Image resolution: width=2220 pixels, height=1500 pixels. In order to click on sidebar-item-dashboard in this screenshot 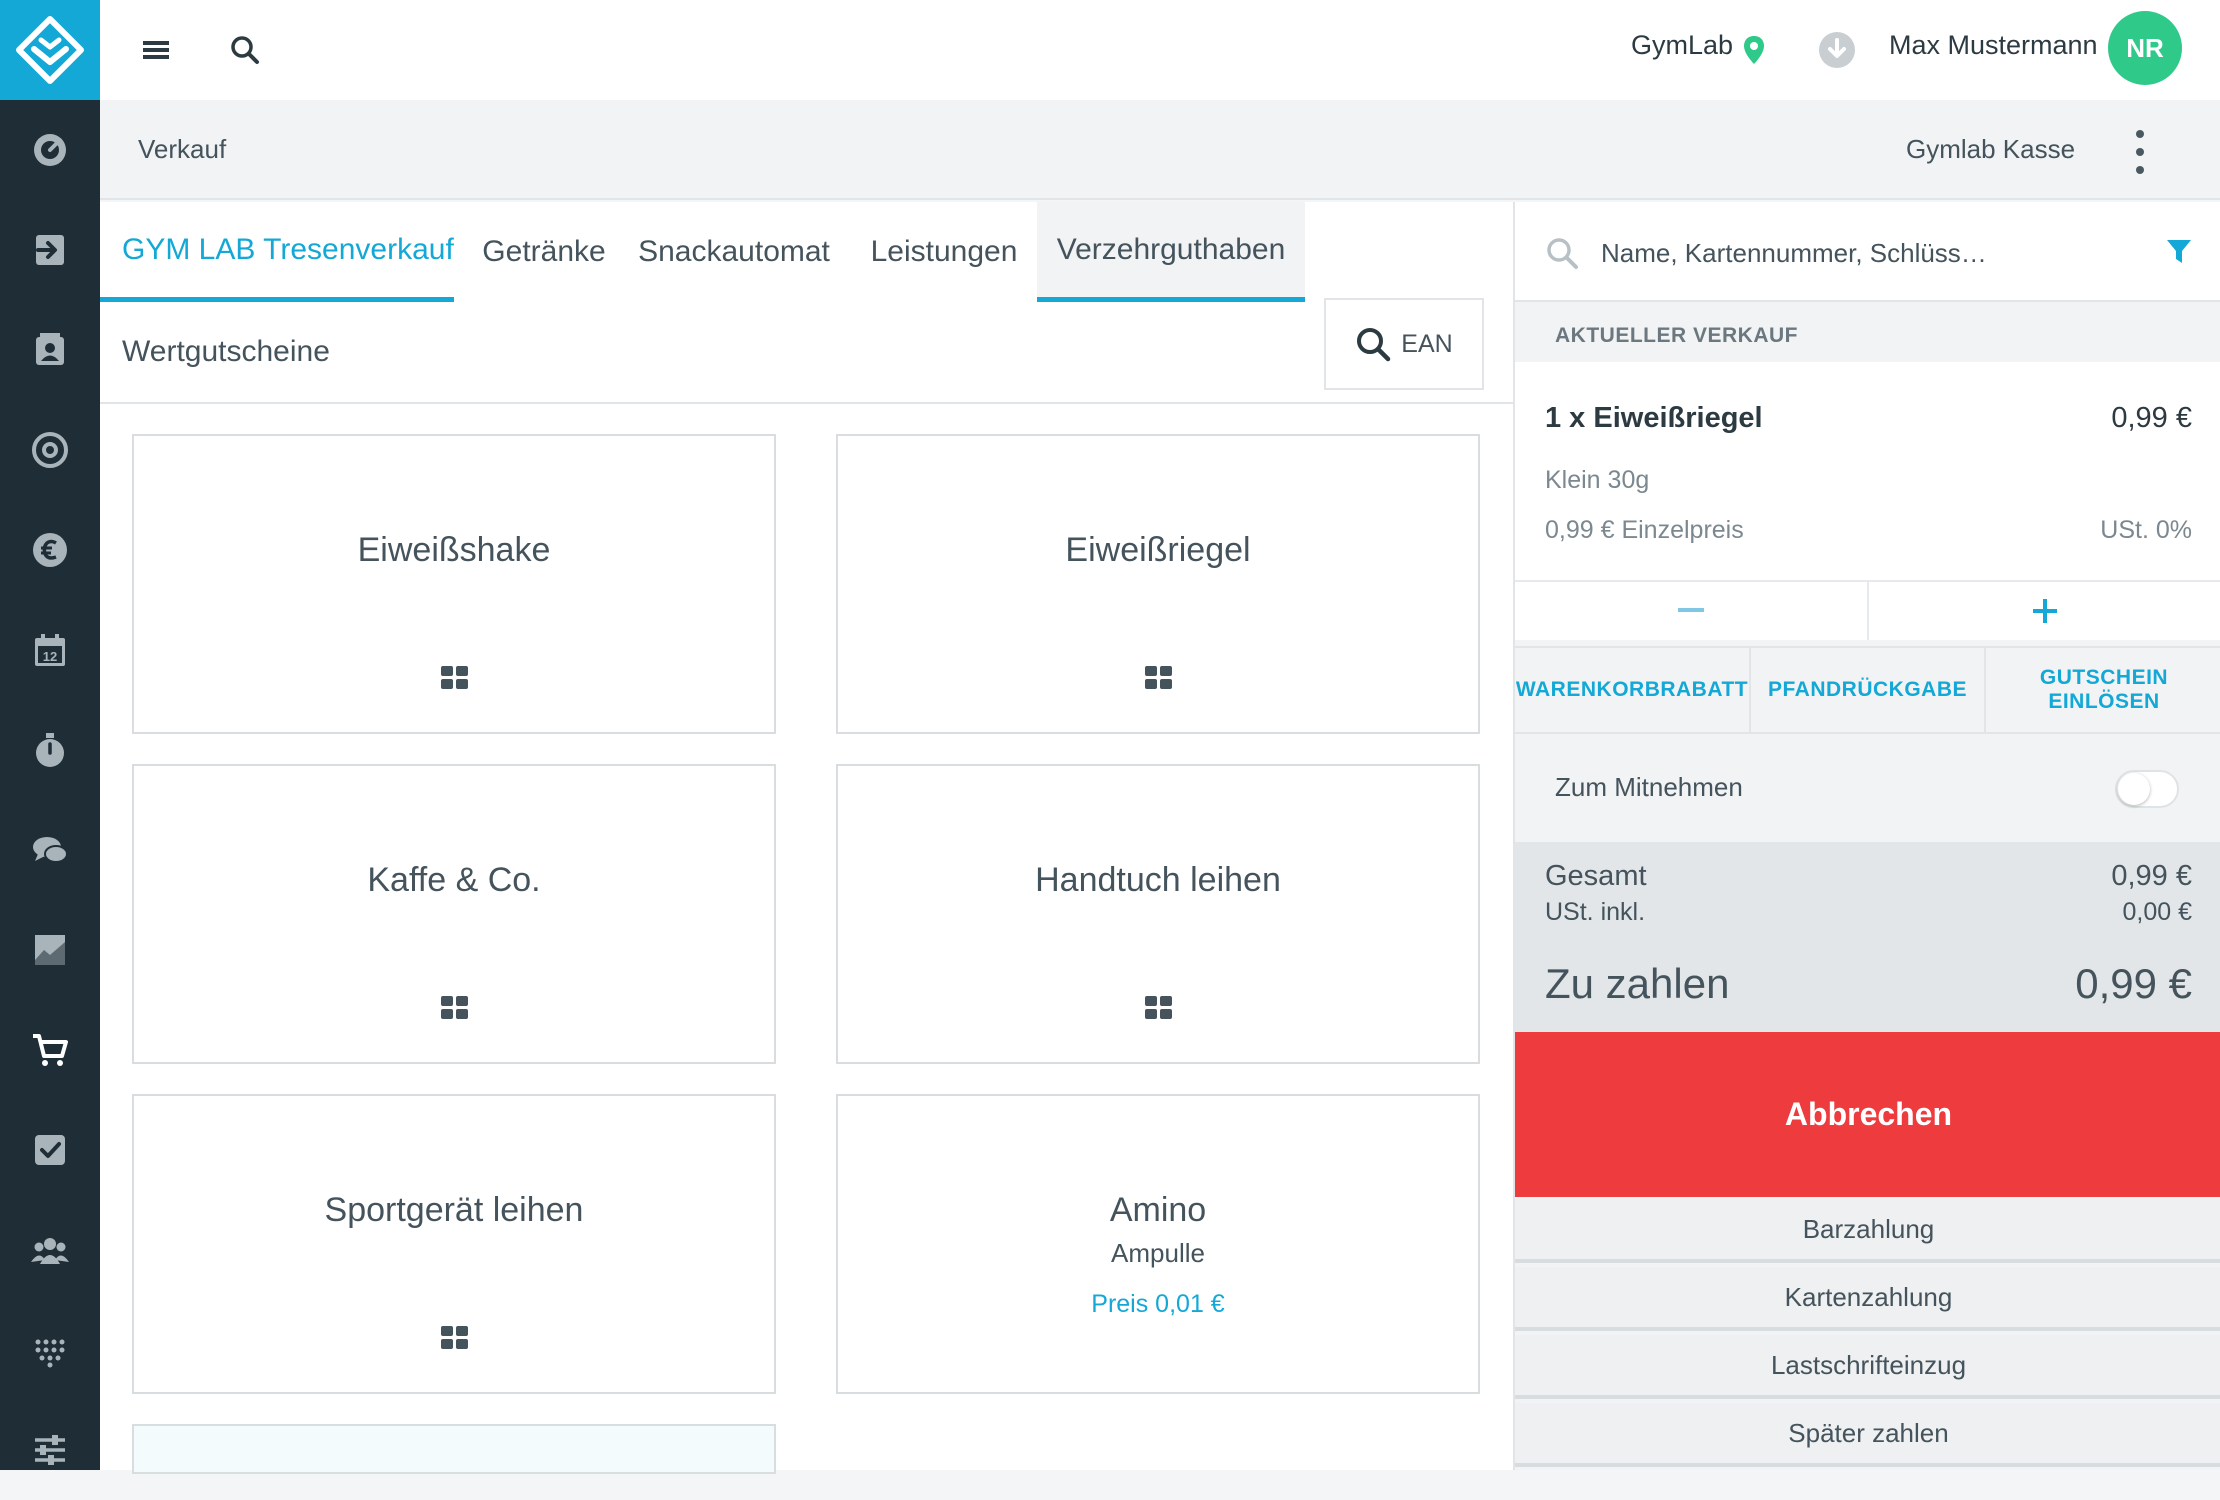, I will do `click(50, 150)`.